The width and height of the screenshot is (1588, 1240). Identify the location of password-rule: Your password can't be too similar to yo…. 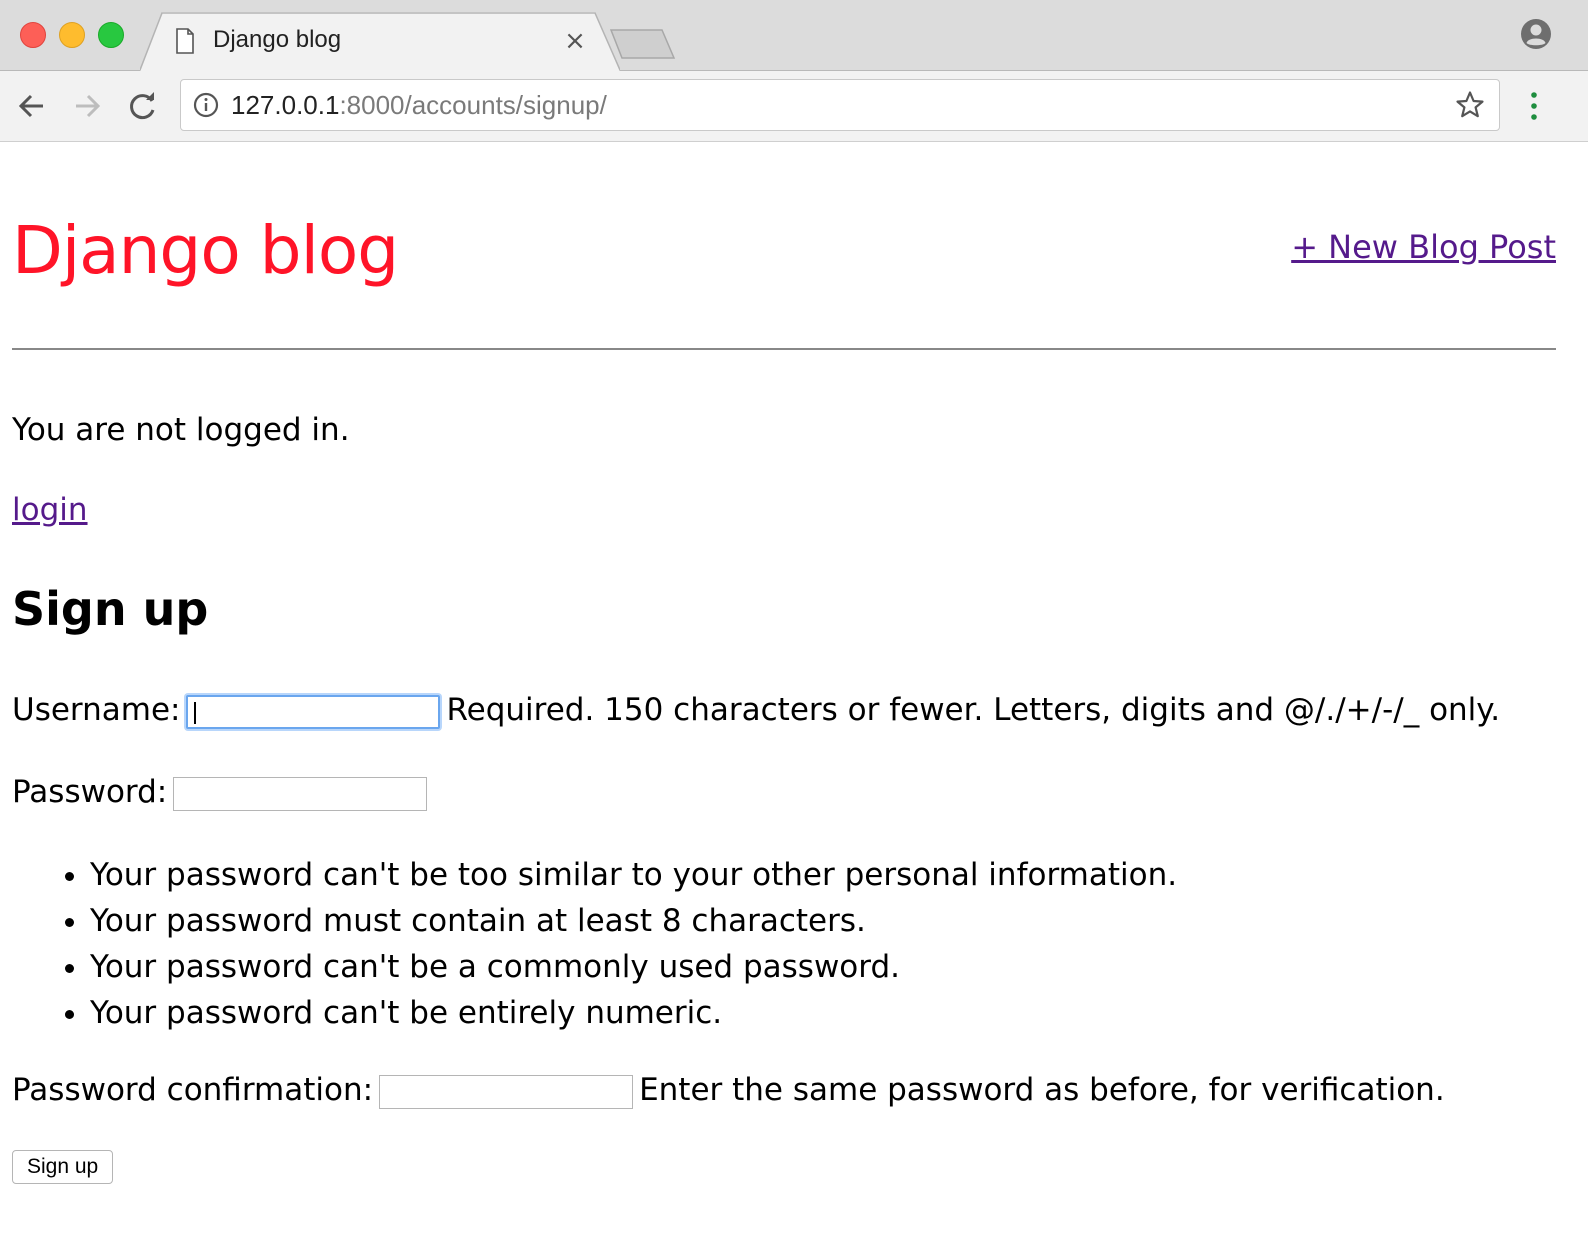
(633, 875).